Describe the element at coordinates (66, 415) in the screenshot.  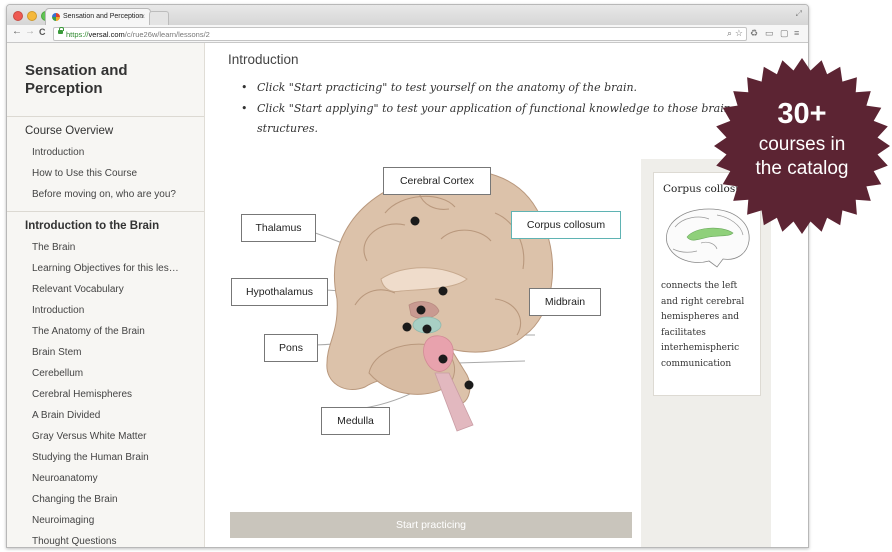
I see `sidebar-item: A Brain Divided` at that location.